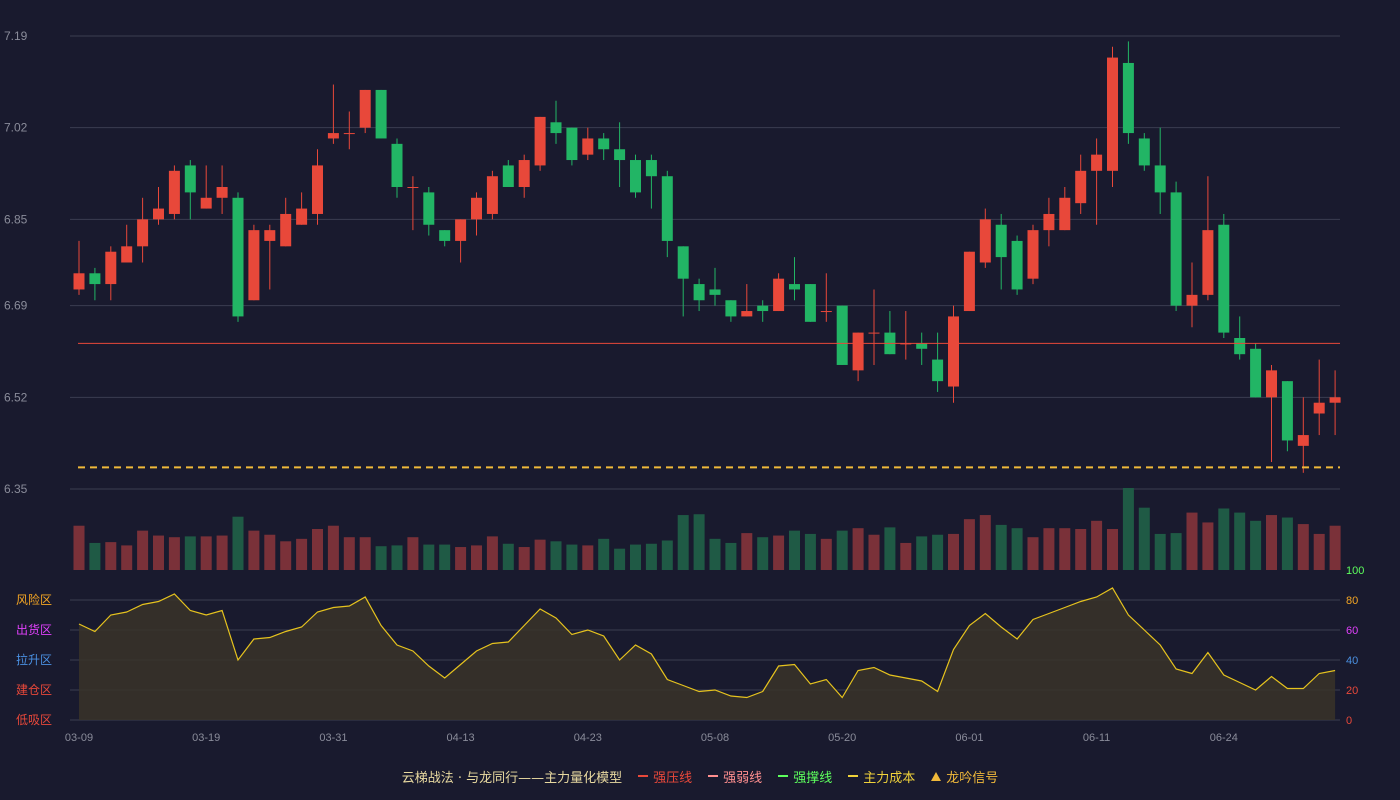 This screenshot has height=800, width=1400. What do you see at coordinates (512, 776) in the screenshot?
I see `legend-title: 云梯战法 · 与龙同行——主力量化模型` at bounding box center [512, 776].